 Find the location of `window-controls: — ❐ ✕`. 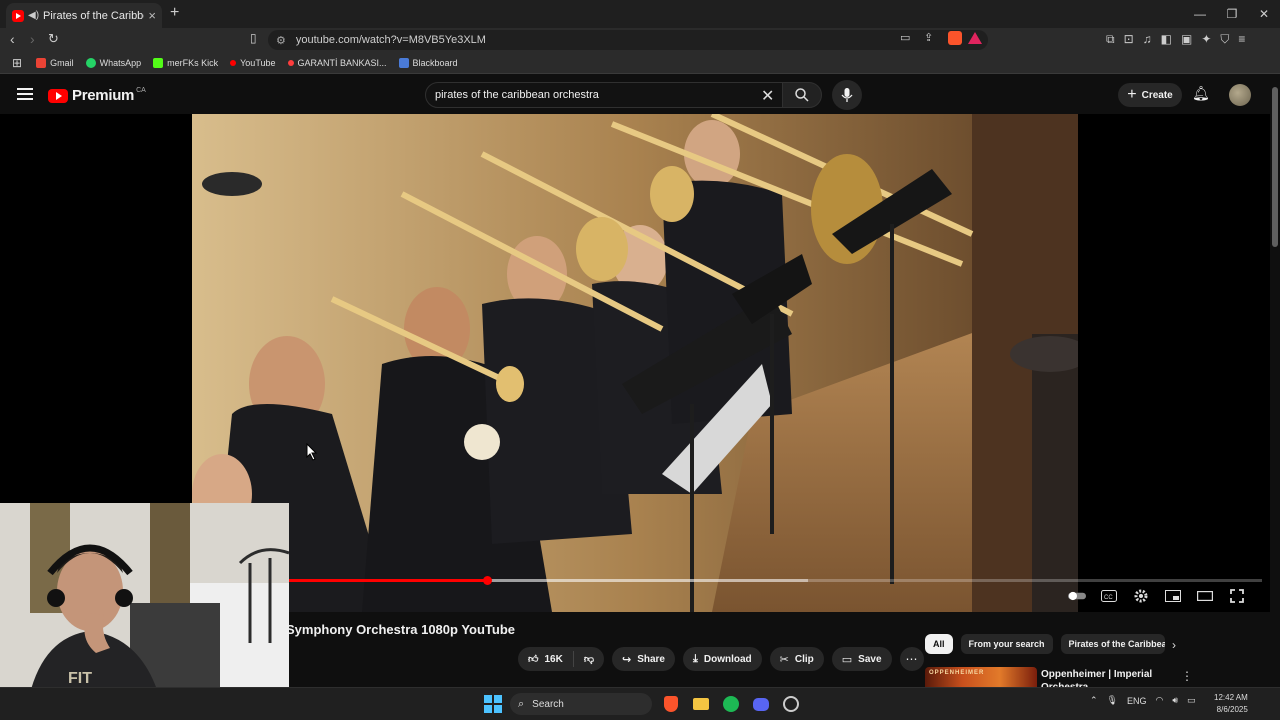

window-controls: — ❐ ✕ is located at coordinates (1232, 14).